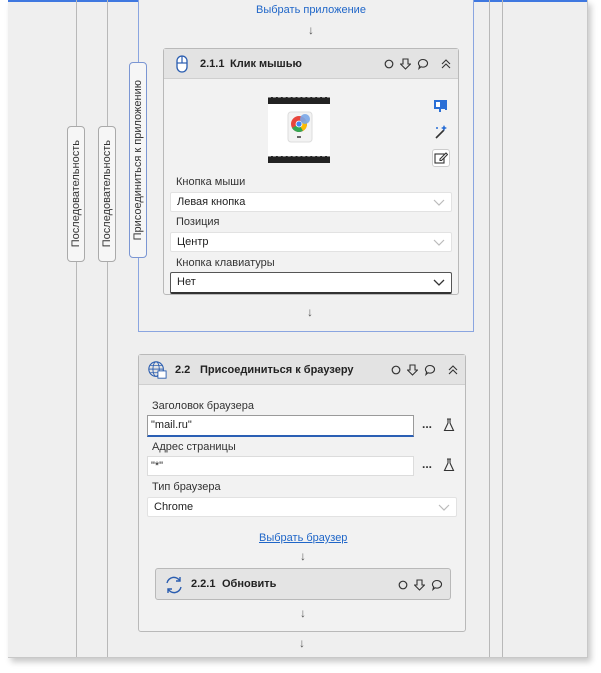 The width and height of the screenshot is (601, 673). I want to click on browser-type-value: Chrome, so click(174, 507).